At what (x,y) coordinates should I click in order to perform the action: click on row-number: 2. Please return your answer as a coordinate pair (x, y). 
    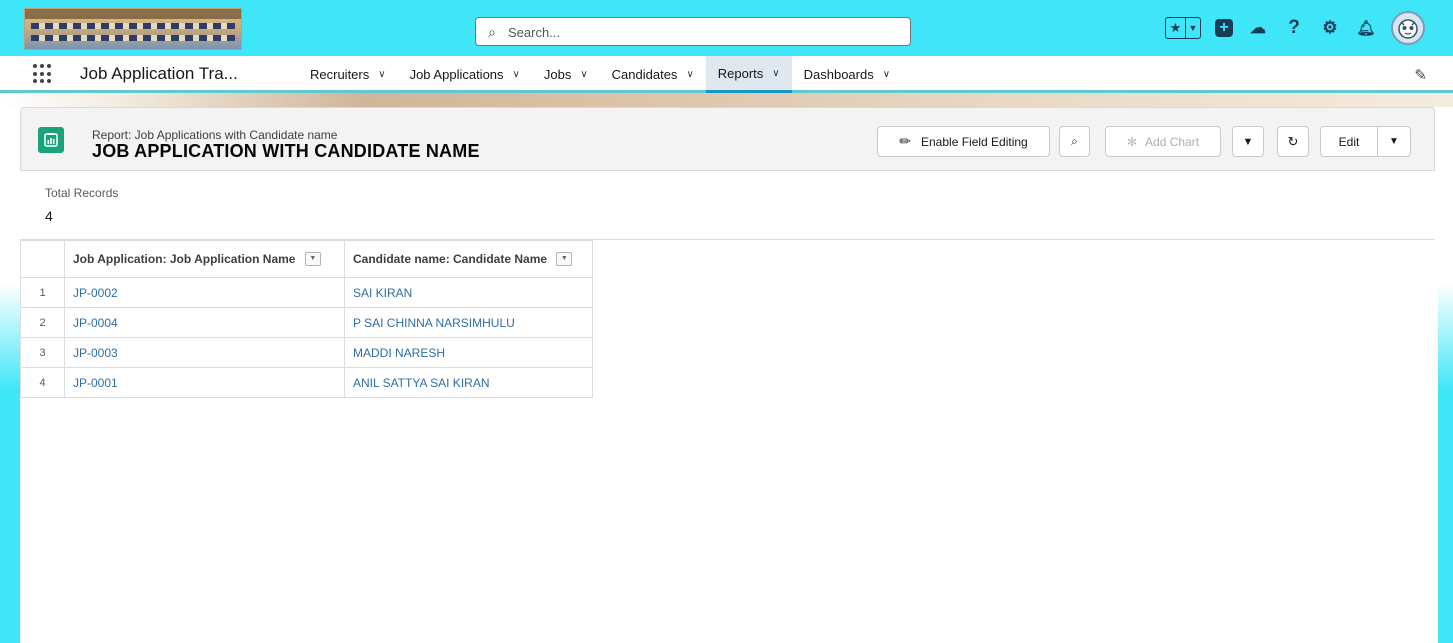
    Looking at the image, I should click on (42, 322).